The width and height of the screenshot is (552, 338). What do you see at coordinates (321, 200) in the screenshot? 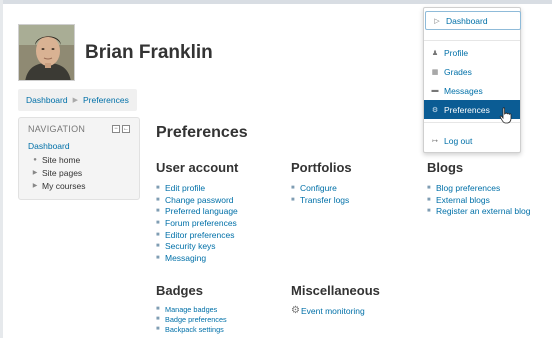
I see `transfer-logs-link: ■ Transfer logs` at bounding box center [321, 200].